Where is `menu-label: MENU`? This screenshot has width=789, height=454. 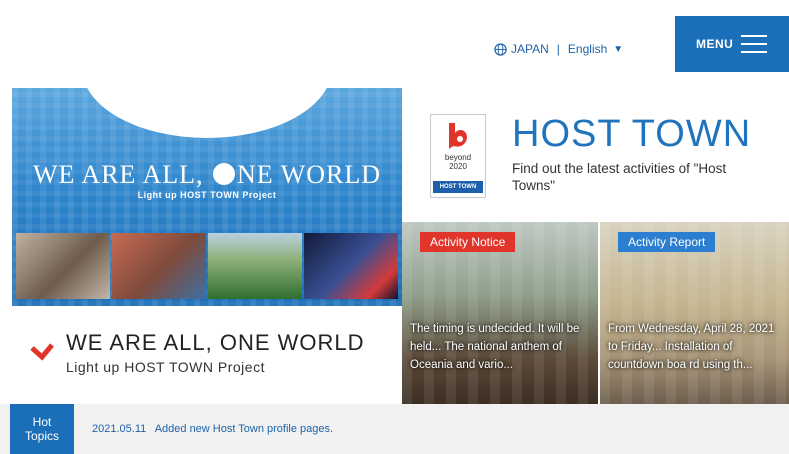
menu-label: MENU is located at coordinates (715, 44).